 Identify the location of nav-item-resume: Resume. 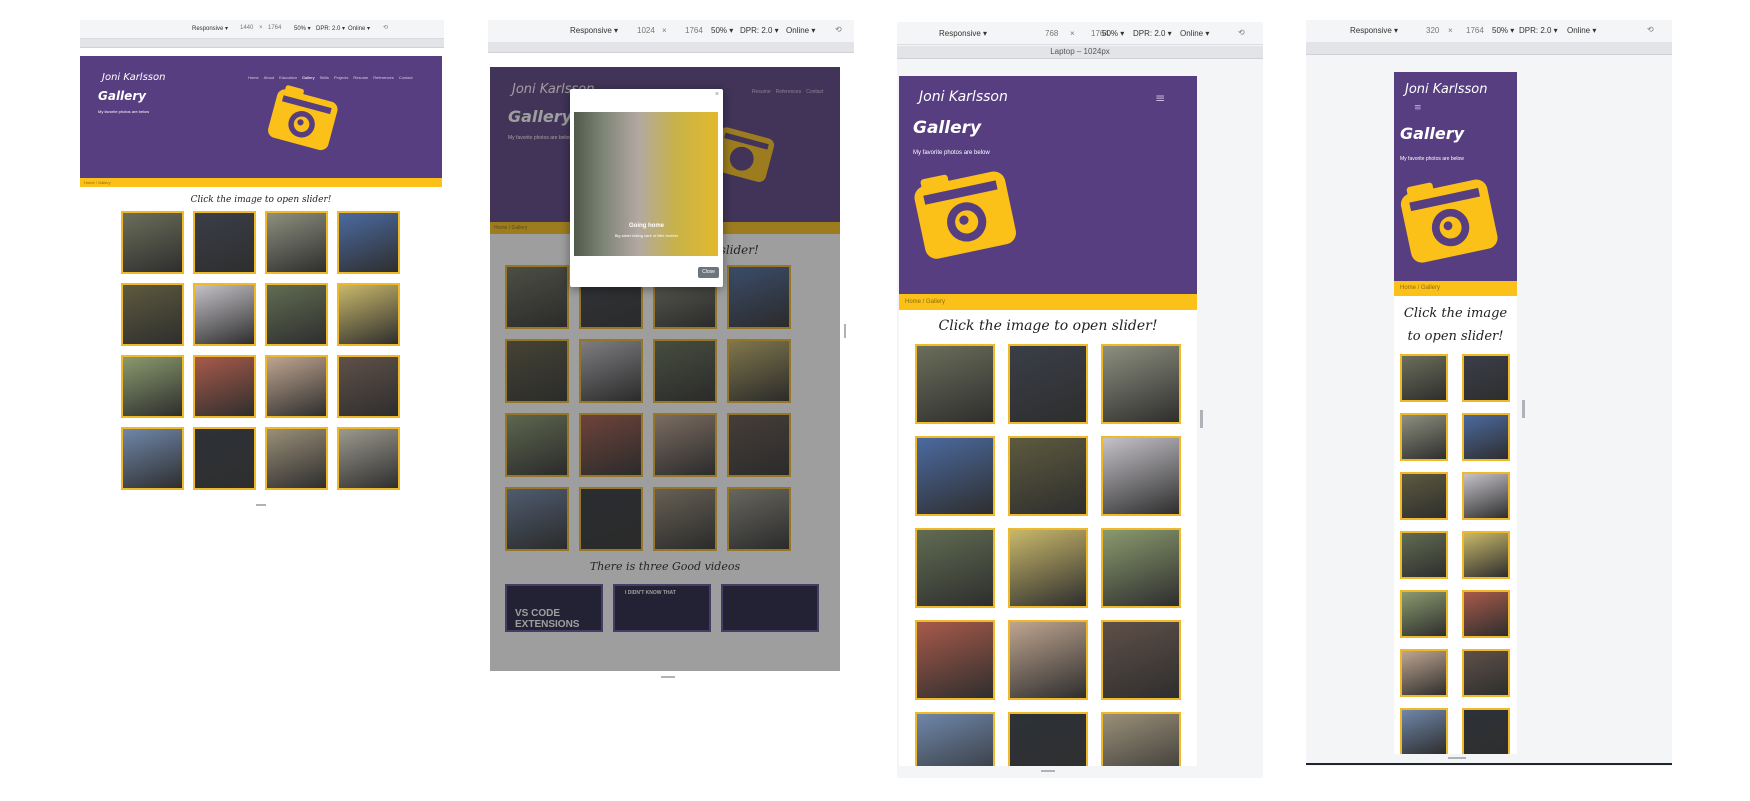
(360, 77).